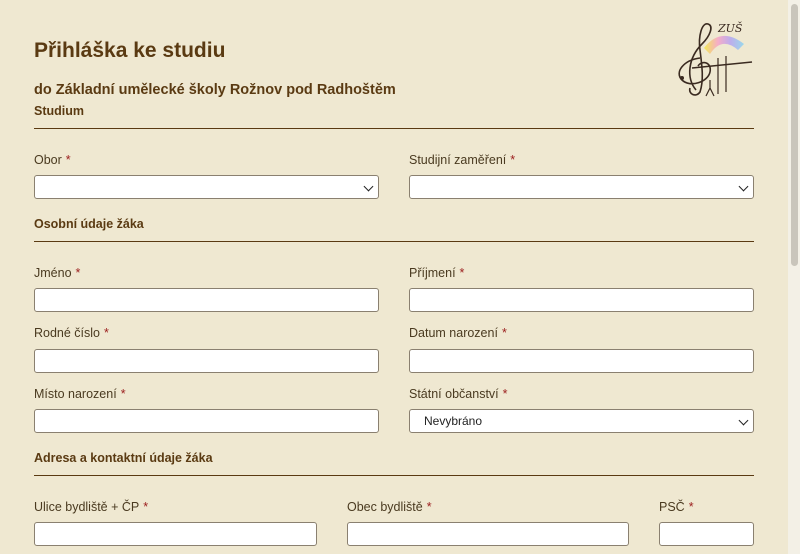 The height and width of the screenshot is (554, 800). What do you see at coordinates (206, 361) in the screenshot?
I see `rodne-cislo-input` at bounding box center [206, 361].